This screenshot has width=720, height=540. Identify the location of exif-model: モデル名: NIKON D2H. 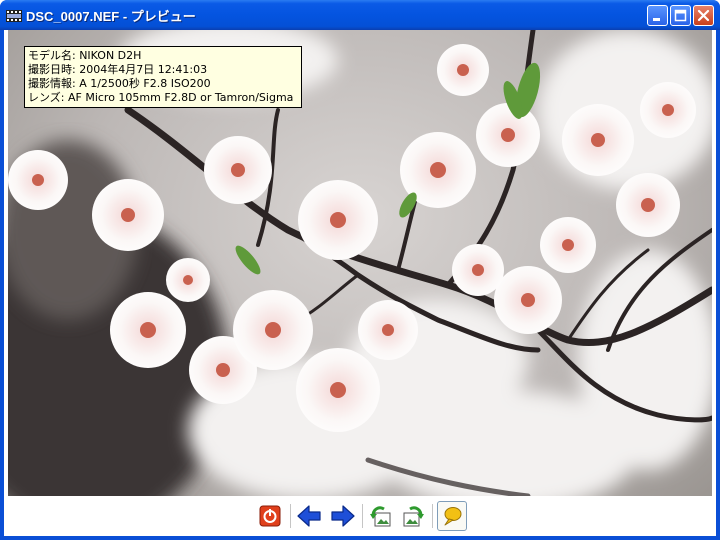
(85, 55).